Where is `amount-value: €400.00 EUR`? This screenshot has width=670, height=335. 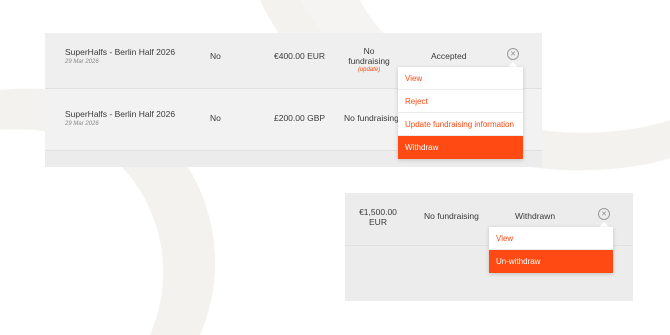 amount-value: €400.00 EUR is located at coordinates (300, 56).